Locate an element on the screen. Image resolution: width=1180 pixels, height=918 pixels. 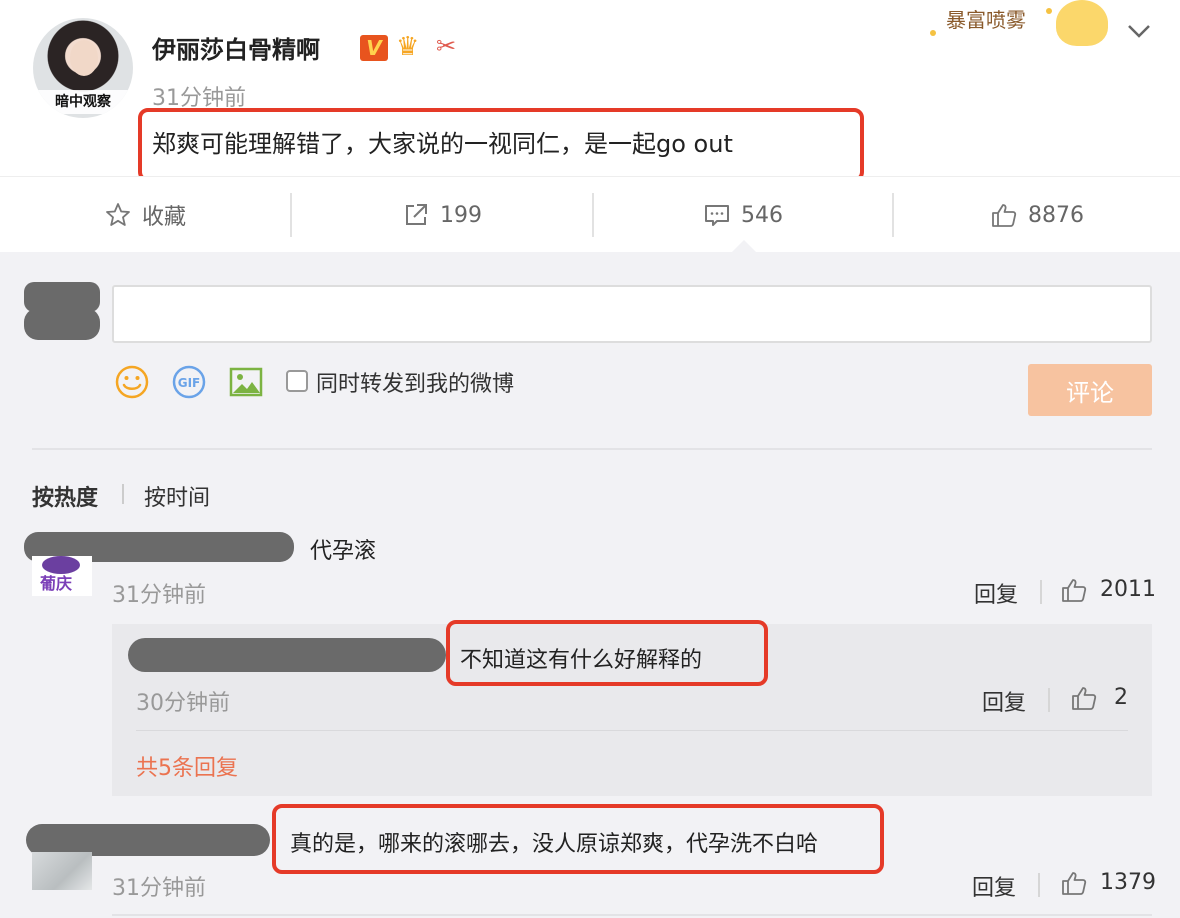
like-button: 8876 is located at coordinates (1037, 215).